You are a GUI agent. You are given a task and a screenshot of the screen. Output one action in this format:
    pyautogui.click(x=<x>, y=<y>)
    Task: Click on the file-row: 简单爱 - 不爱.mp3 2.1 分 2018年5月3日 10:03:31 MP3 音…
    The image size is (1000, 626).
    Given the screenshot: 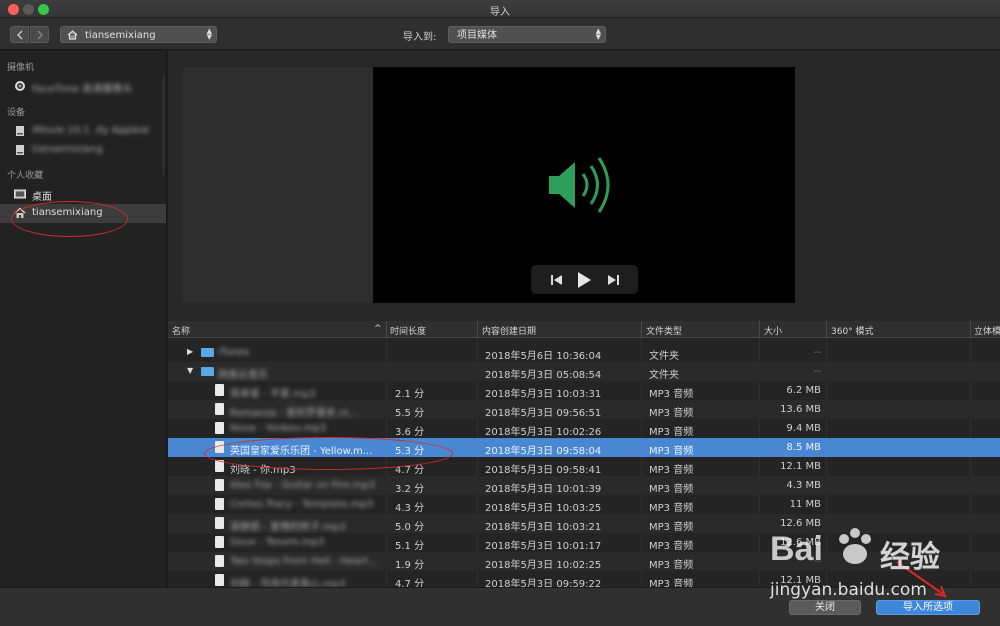 What is the action you would take?
    pyautogui.click(x=584, y=390)
    